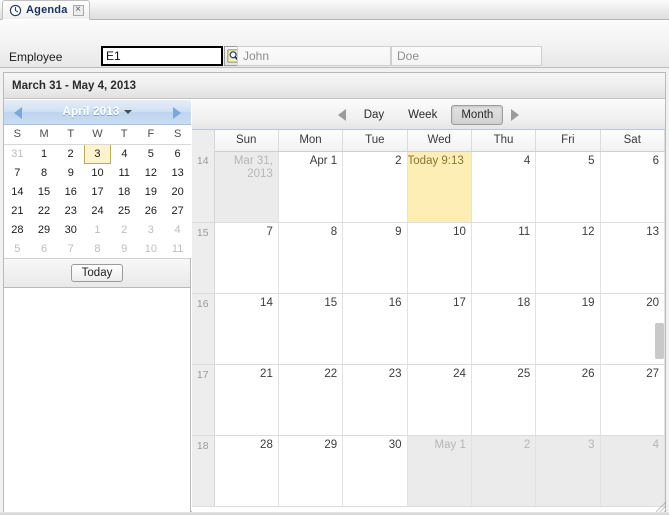 This screenshot has height=515, width=669. I want to click on mini-day-cell: 17, so click(97, 191).